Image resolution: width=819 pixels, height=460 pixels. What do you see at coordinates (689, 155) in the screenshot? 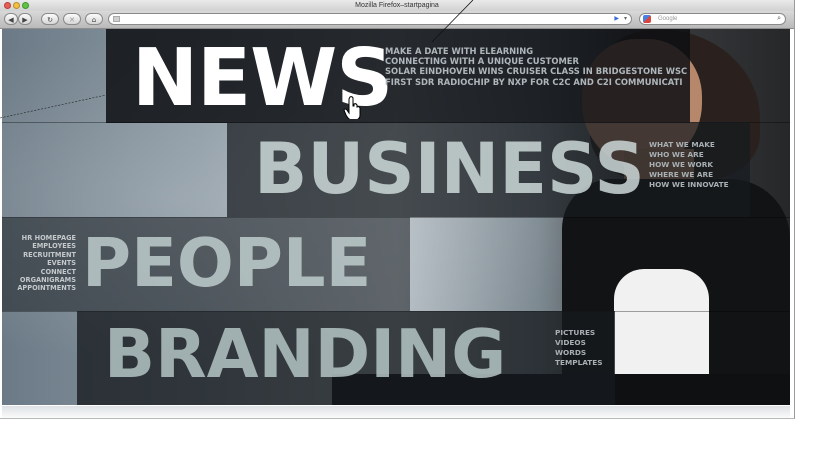
I see `business-item: WHO WE ARE` at bounding box center [689, 155].